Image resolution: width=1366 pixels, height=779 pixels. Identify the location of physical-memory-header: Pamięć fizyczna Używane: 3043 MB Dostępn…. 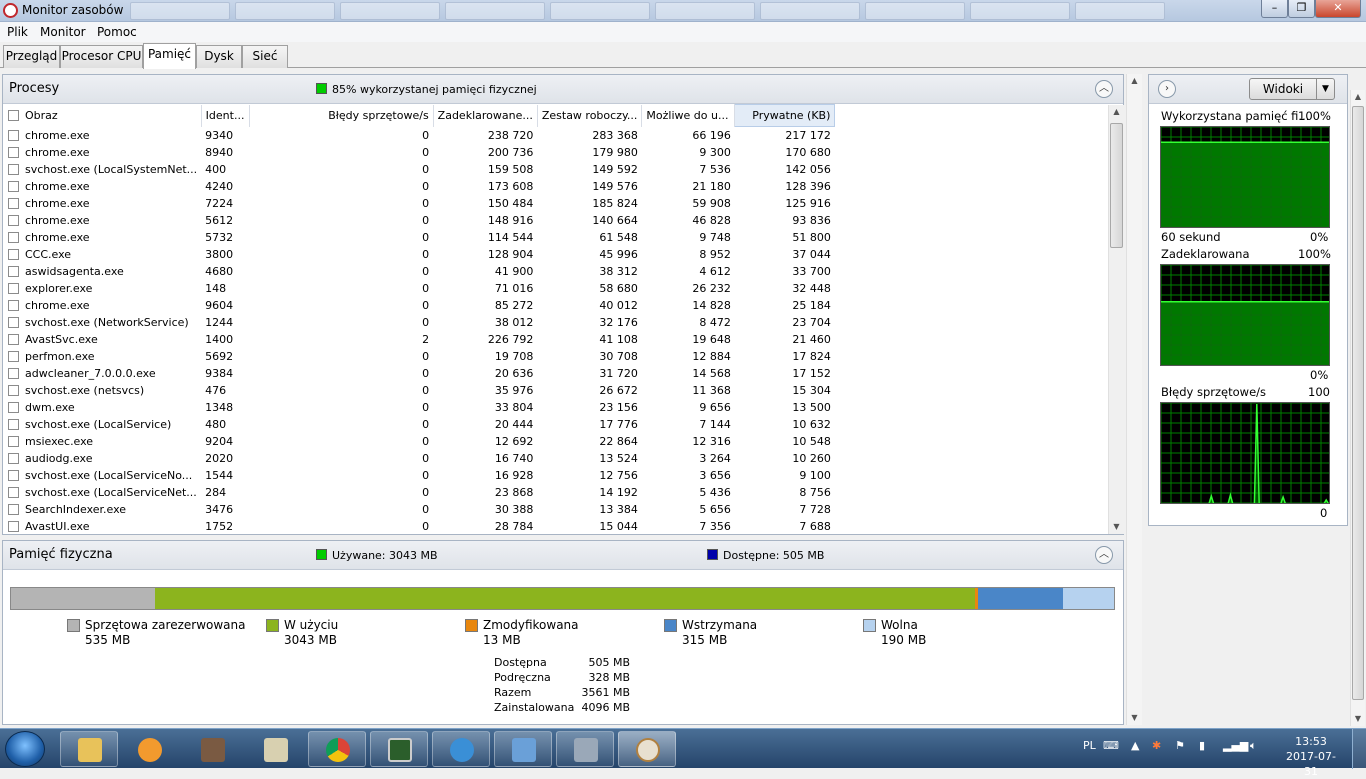
(563, 555).